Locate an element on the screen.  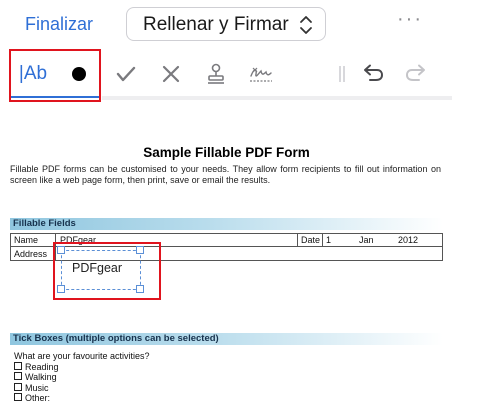
checkmark-tool-button is located at coordinates (126, 74).